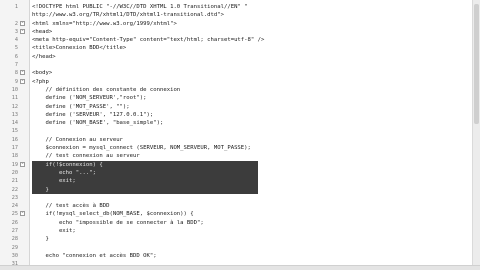  What do you see at coordinates (240, 32) in the screenshot?
I see `code-line: 3- <head>` at bounding box center [240, 32].